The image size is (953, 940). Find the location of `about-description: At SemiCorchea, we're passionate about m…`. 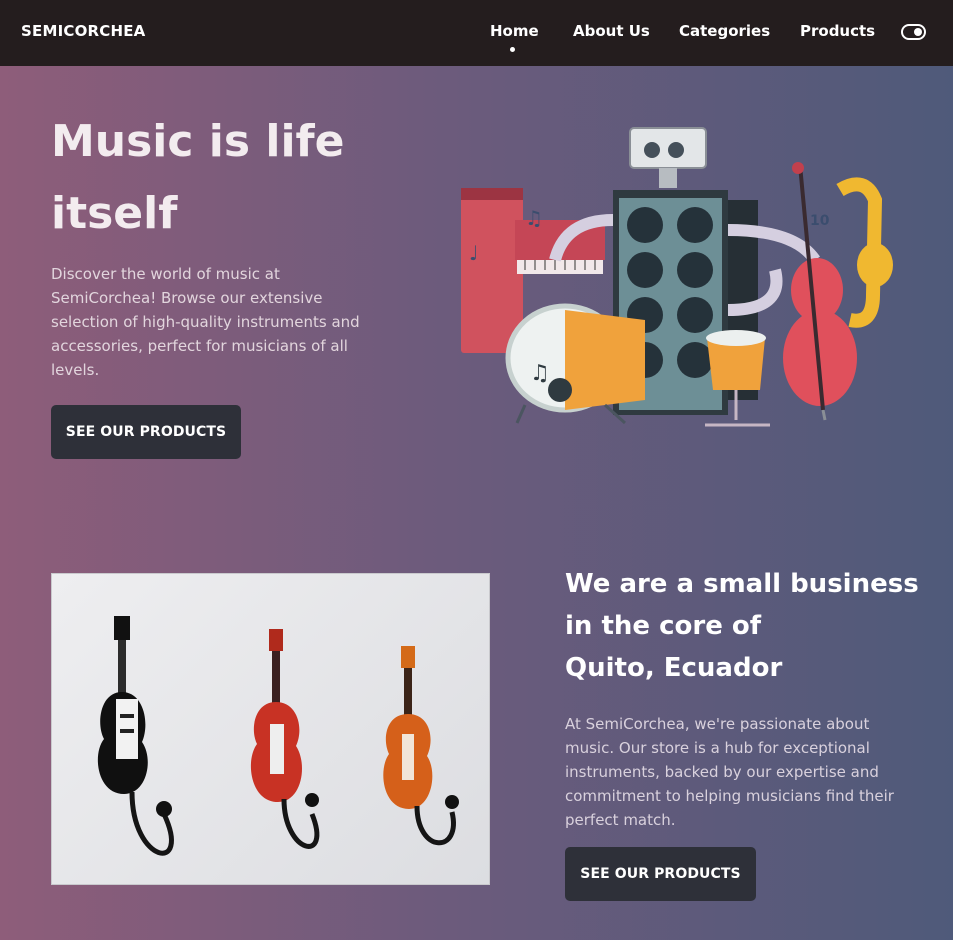

about-description: At SemiCorchea, we're passionate about m… is located at coordinates (729, 772).